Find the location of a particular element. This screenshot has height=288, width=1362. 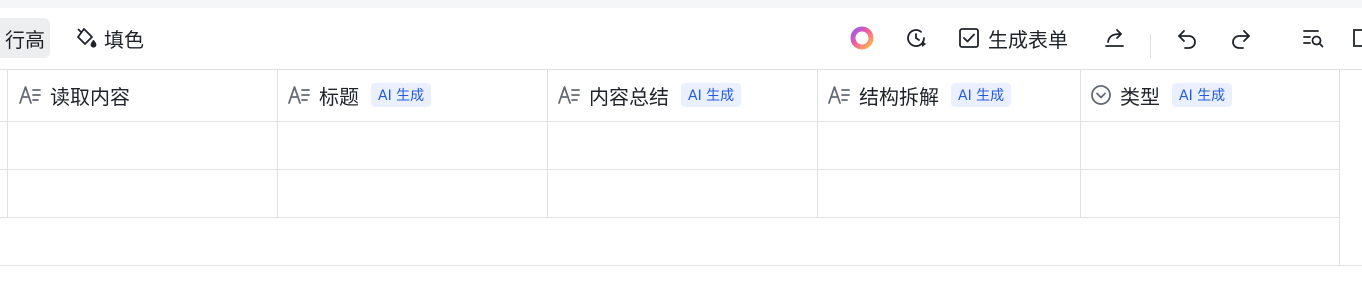

single-select-icon is located at coordinates (1101, 95).